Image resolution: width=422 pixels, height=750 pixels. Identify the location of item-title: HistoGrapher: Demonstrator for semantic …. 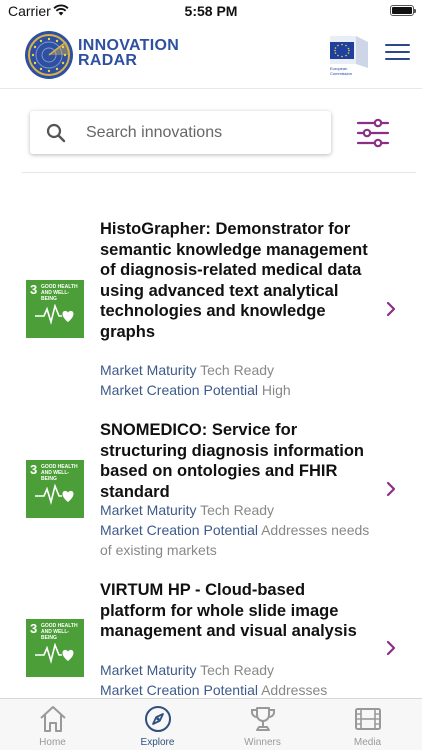
(234, 280).